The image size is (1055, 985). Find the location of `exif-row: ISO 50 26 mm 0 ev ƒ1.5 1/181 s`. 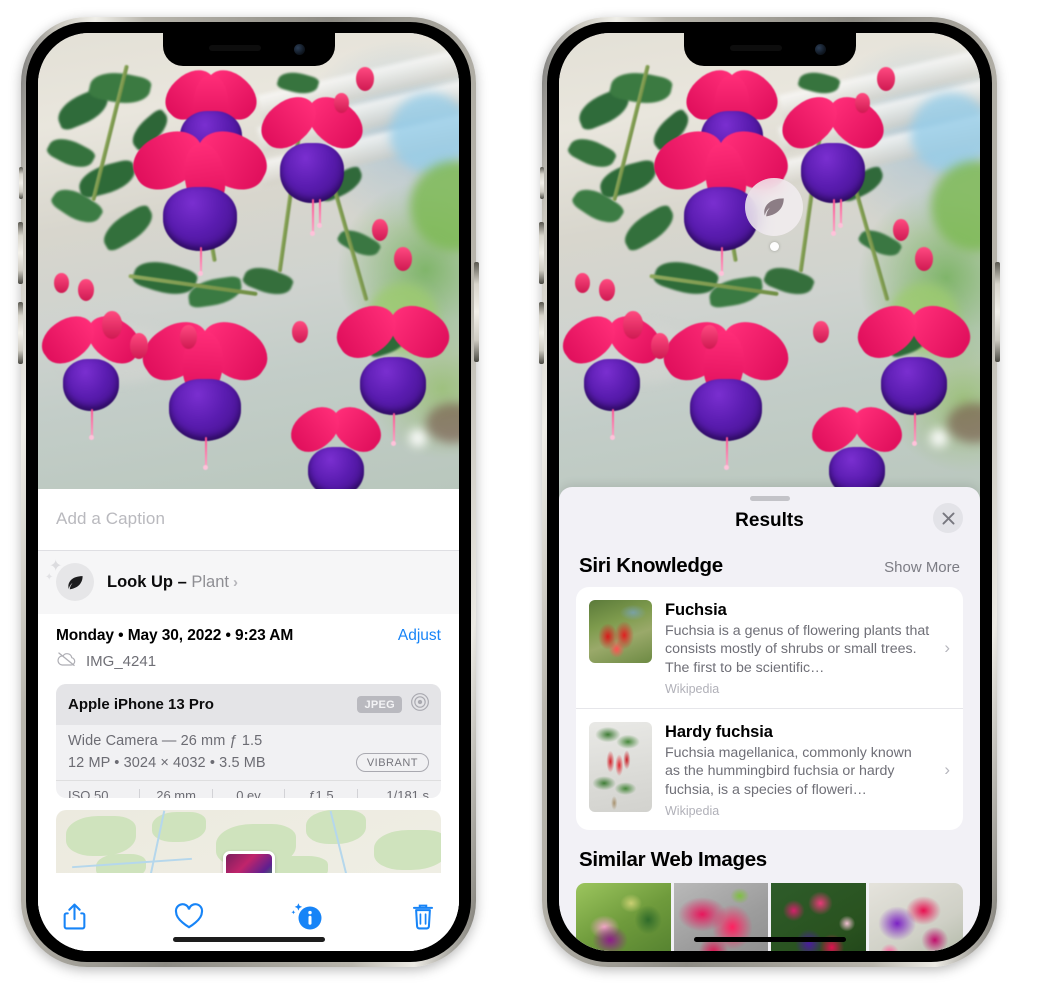

exif-row: ISO 50 26 mm 0 ev ƒ1.5 1/181 s is located at coordinates (248, 789).